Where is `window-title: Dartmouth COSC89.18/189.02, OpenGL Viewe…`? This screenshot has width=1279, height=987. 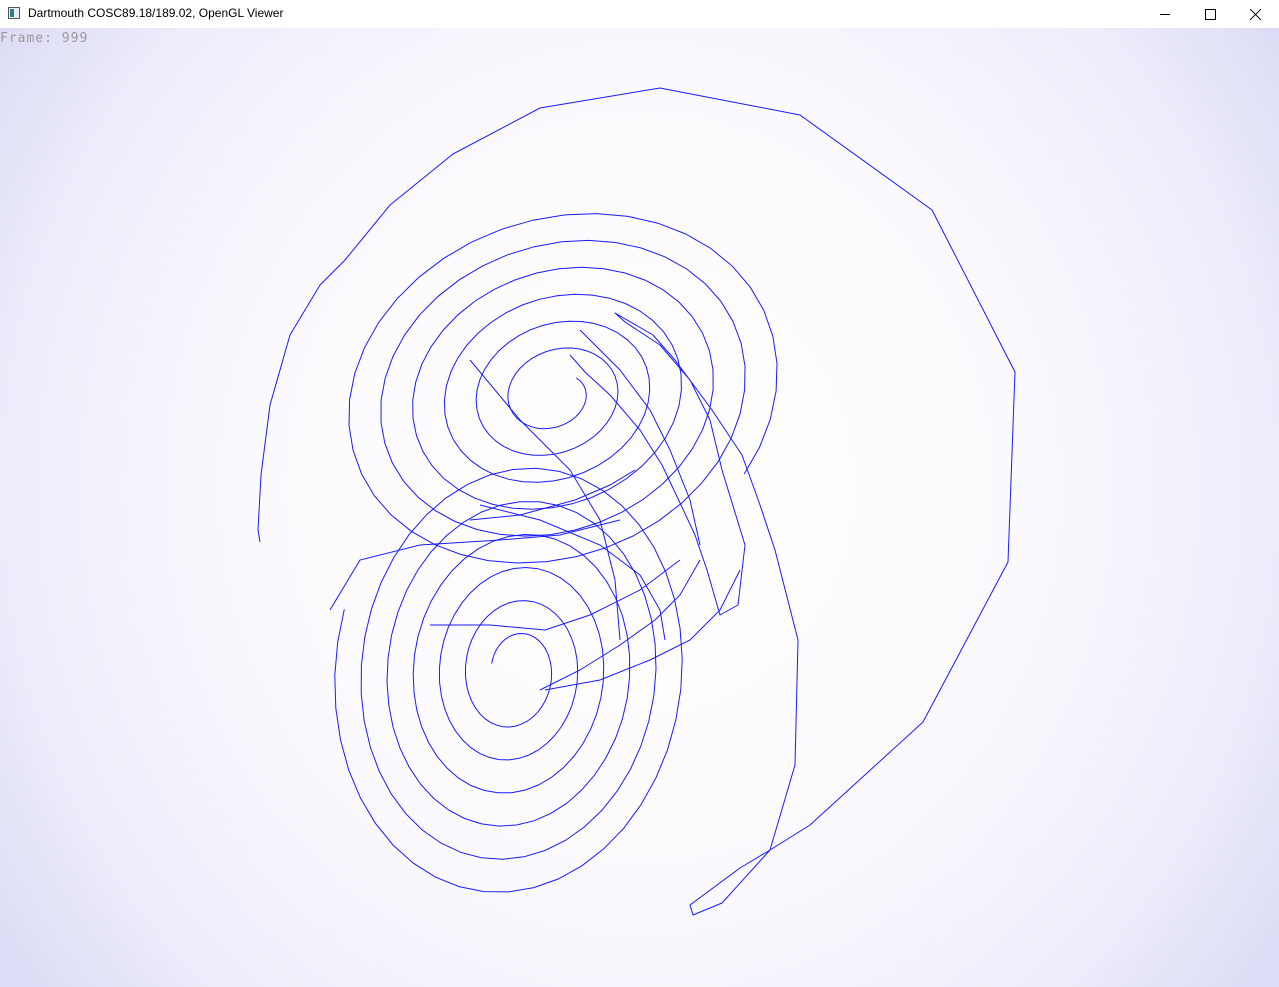
window-title: Dartmouth COSC89.18/189.02, OpenGL Viewe… is located at coordinates (156, 13).